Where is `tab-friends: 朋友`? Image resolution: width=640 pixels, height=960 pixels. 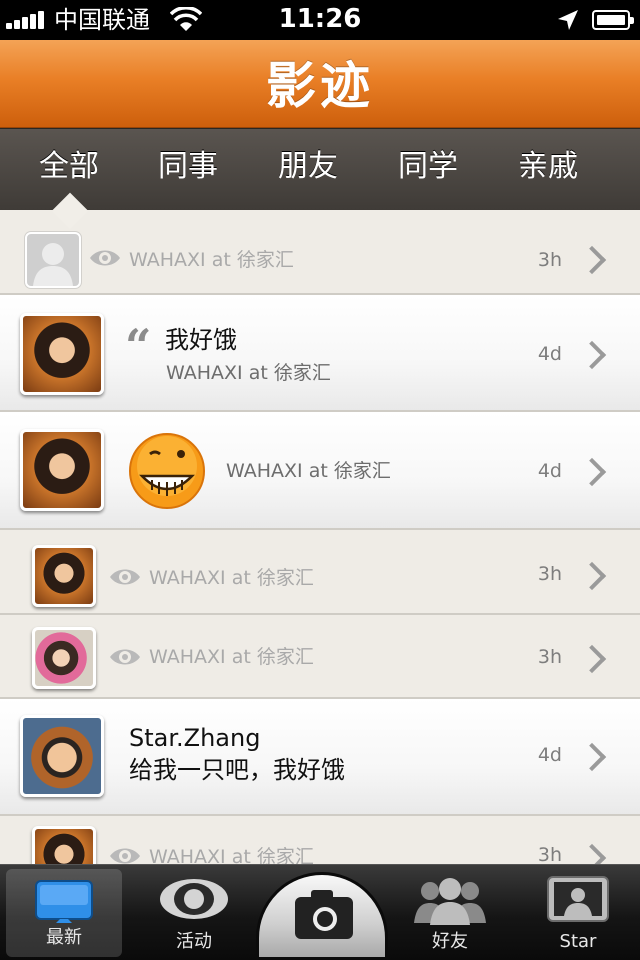 tab-friends: 朋友 is located at coordinates (308, 167).